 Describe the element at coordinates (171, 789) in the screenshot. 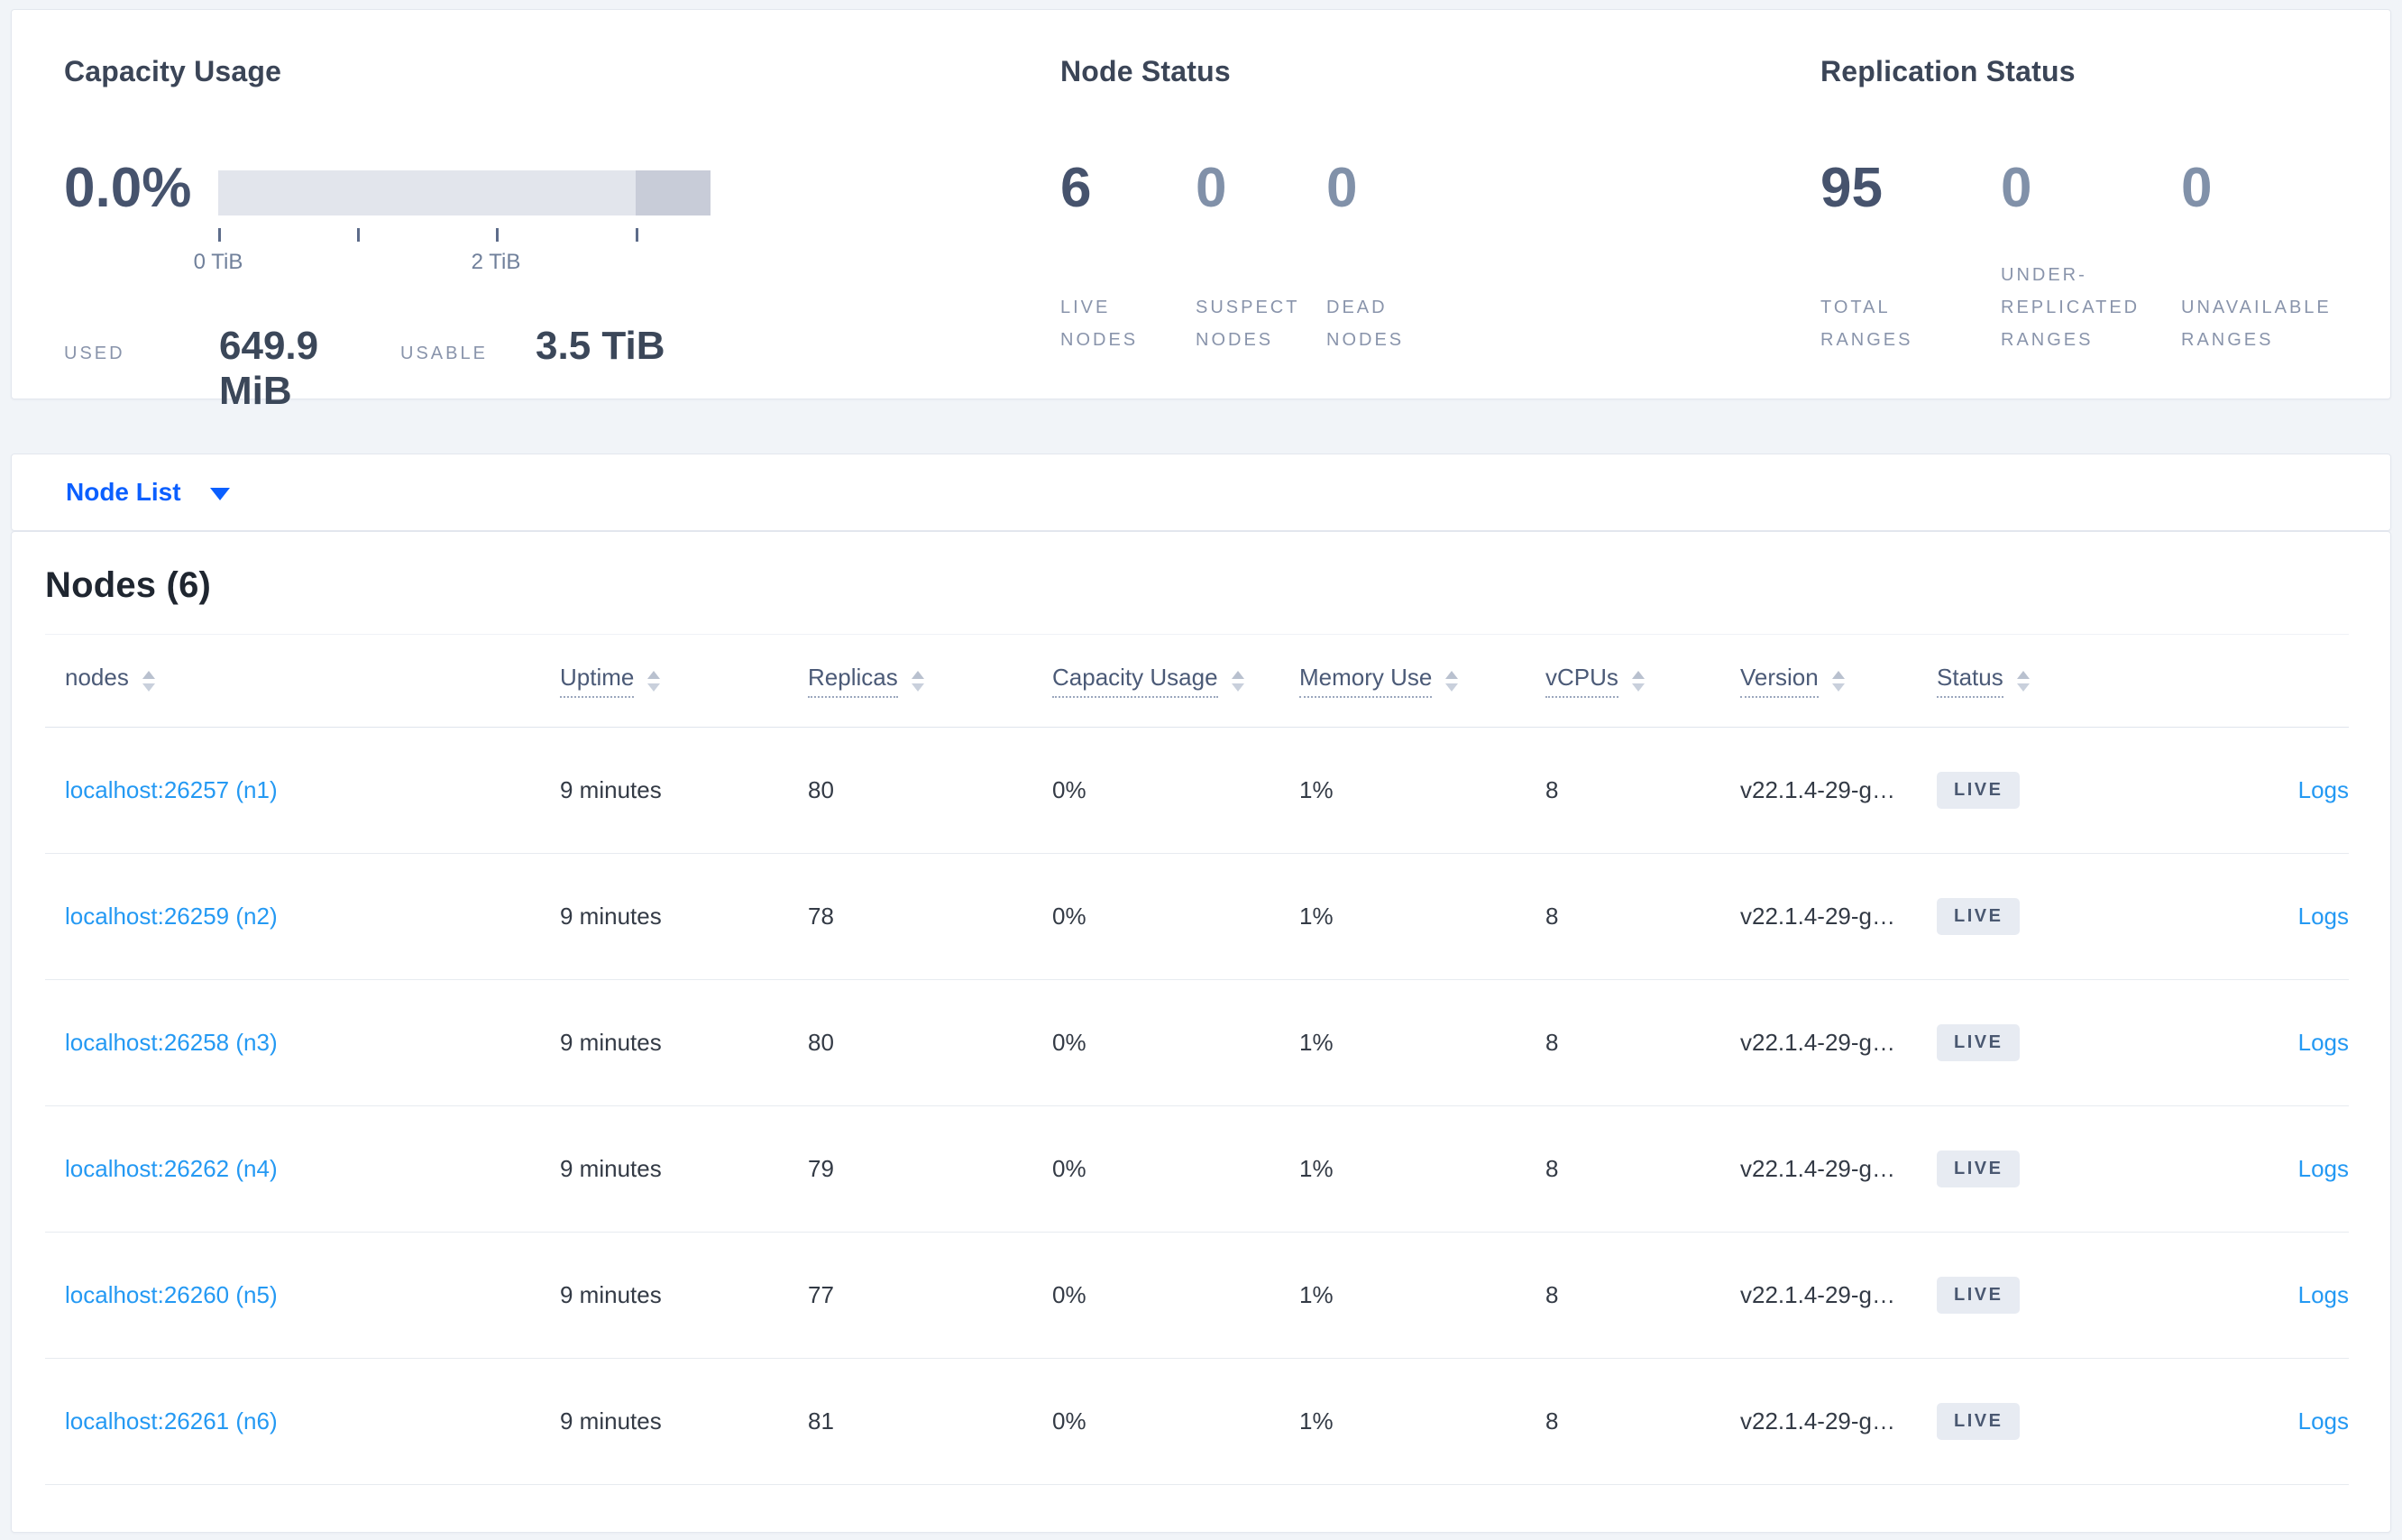

I see `node-address-link: localhost:26257 (n1)` at that location.